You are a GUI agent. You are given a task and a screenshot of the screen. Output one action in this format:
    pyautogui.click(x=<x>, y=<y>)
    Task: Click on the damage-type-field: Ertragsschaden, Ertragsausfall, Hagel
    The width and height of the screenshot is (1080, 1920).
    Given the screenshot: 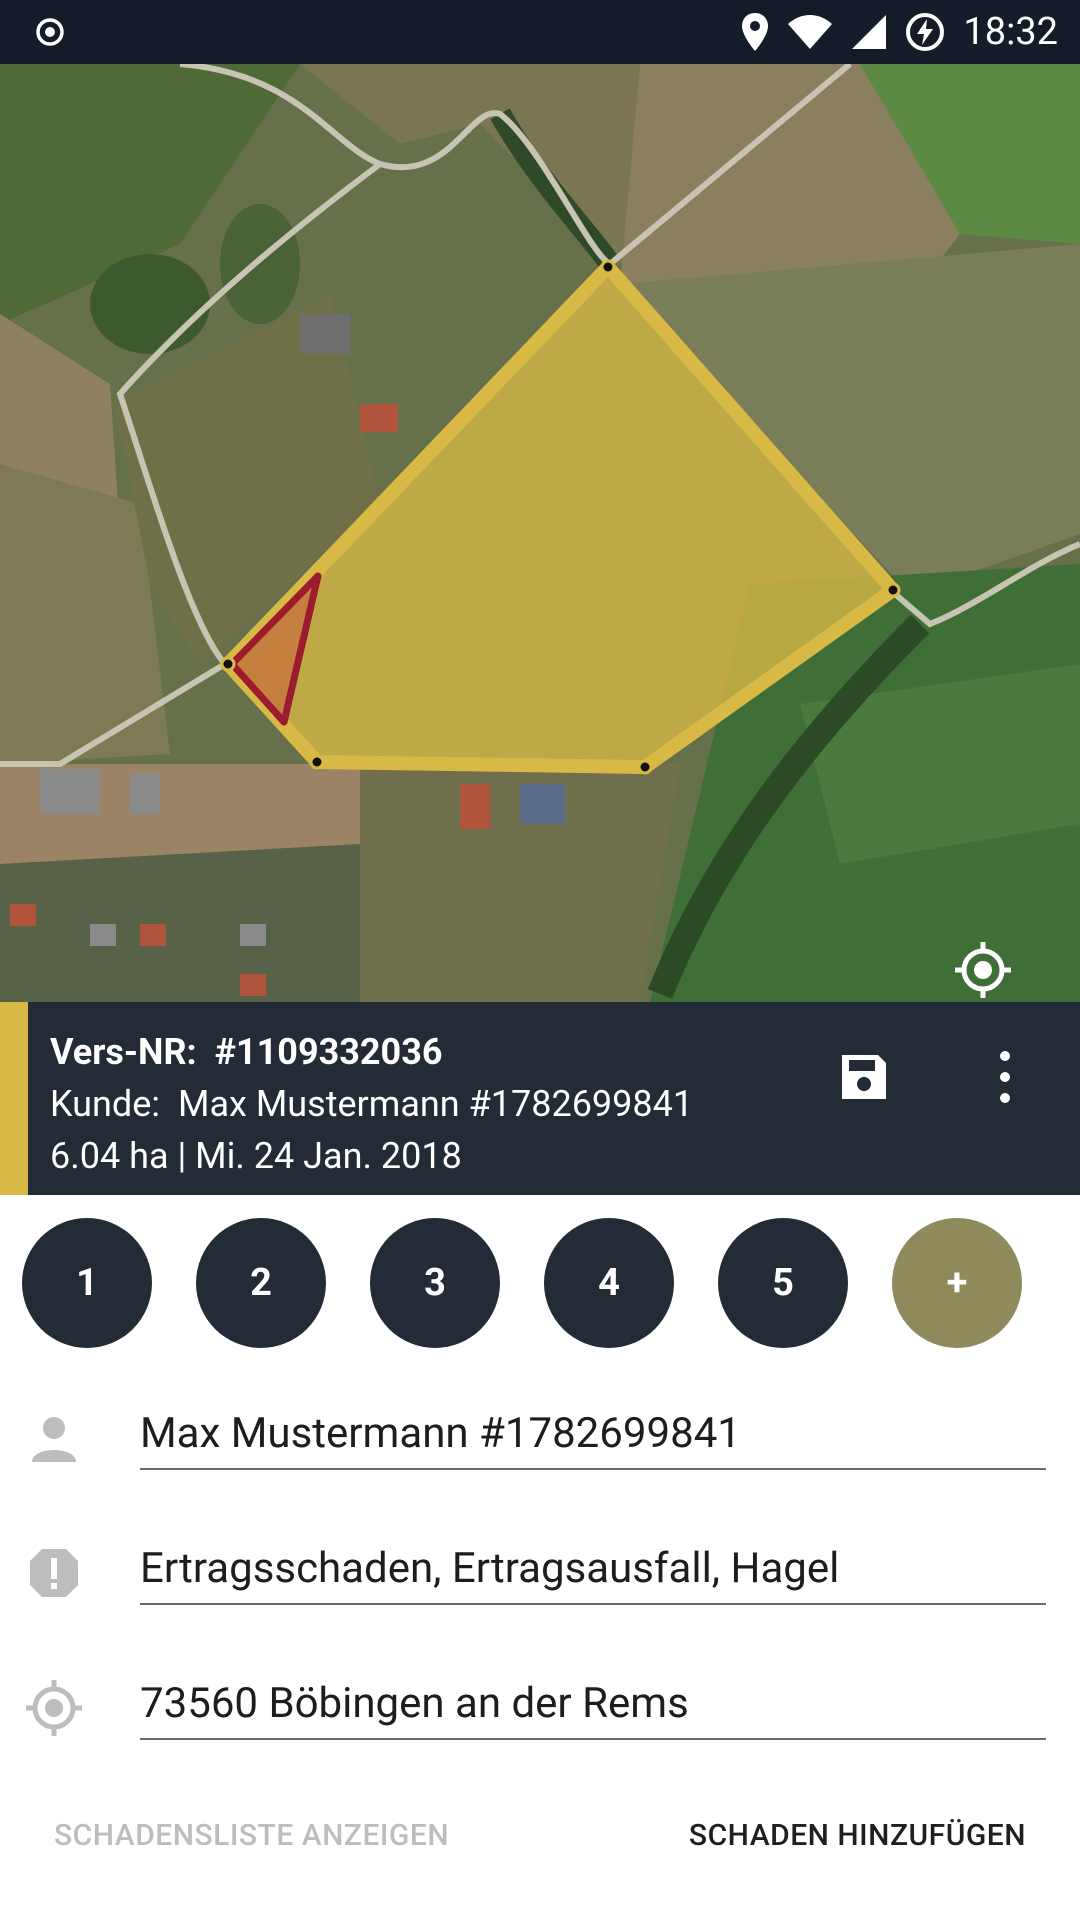 What is the action you would take?
    pyautogui.click(x=593, y=1570)
    